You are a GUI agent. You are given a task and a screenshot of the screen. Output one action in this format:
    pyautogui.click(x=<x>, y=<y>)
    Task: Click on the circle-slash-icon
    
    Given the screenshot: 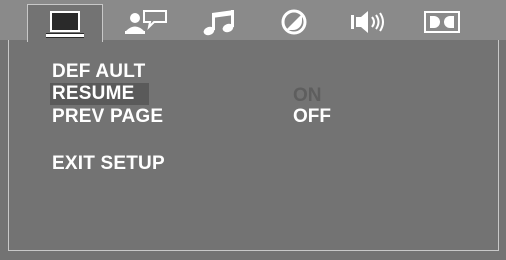 What is the action you would take?
    pyautogui.click(x=294, y=22)
    